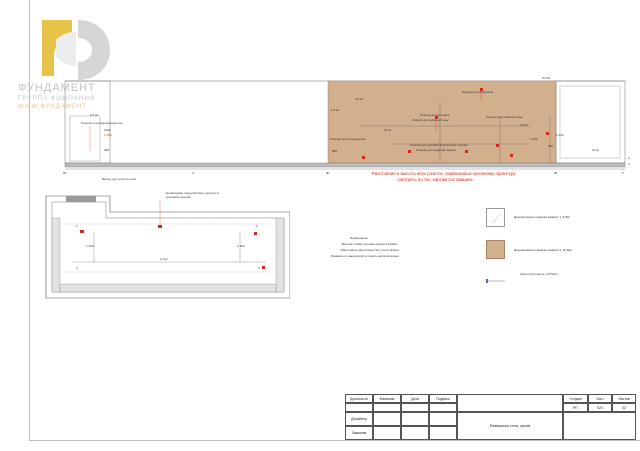 This screenshot has width=640, height=451. What do you see at coordinates (600, 407) in the screenshot?
I see `tb-sheet-value: 020` at bounding box center [600, 407].